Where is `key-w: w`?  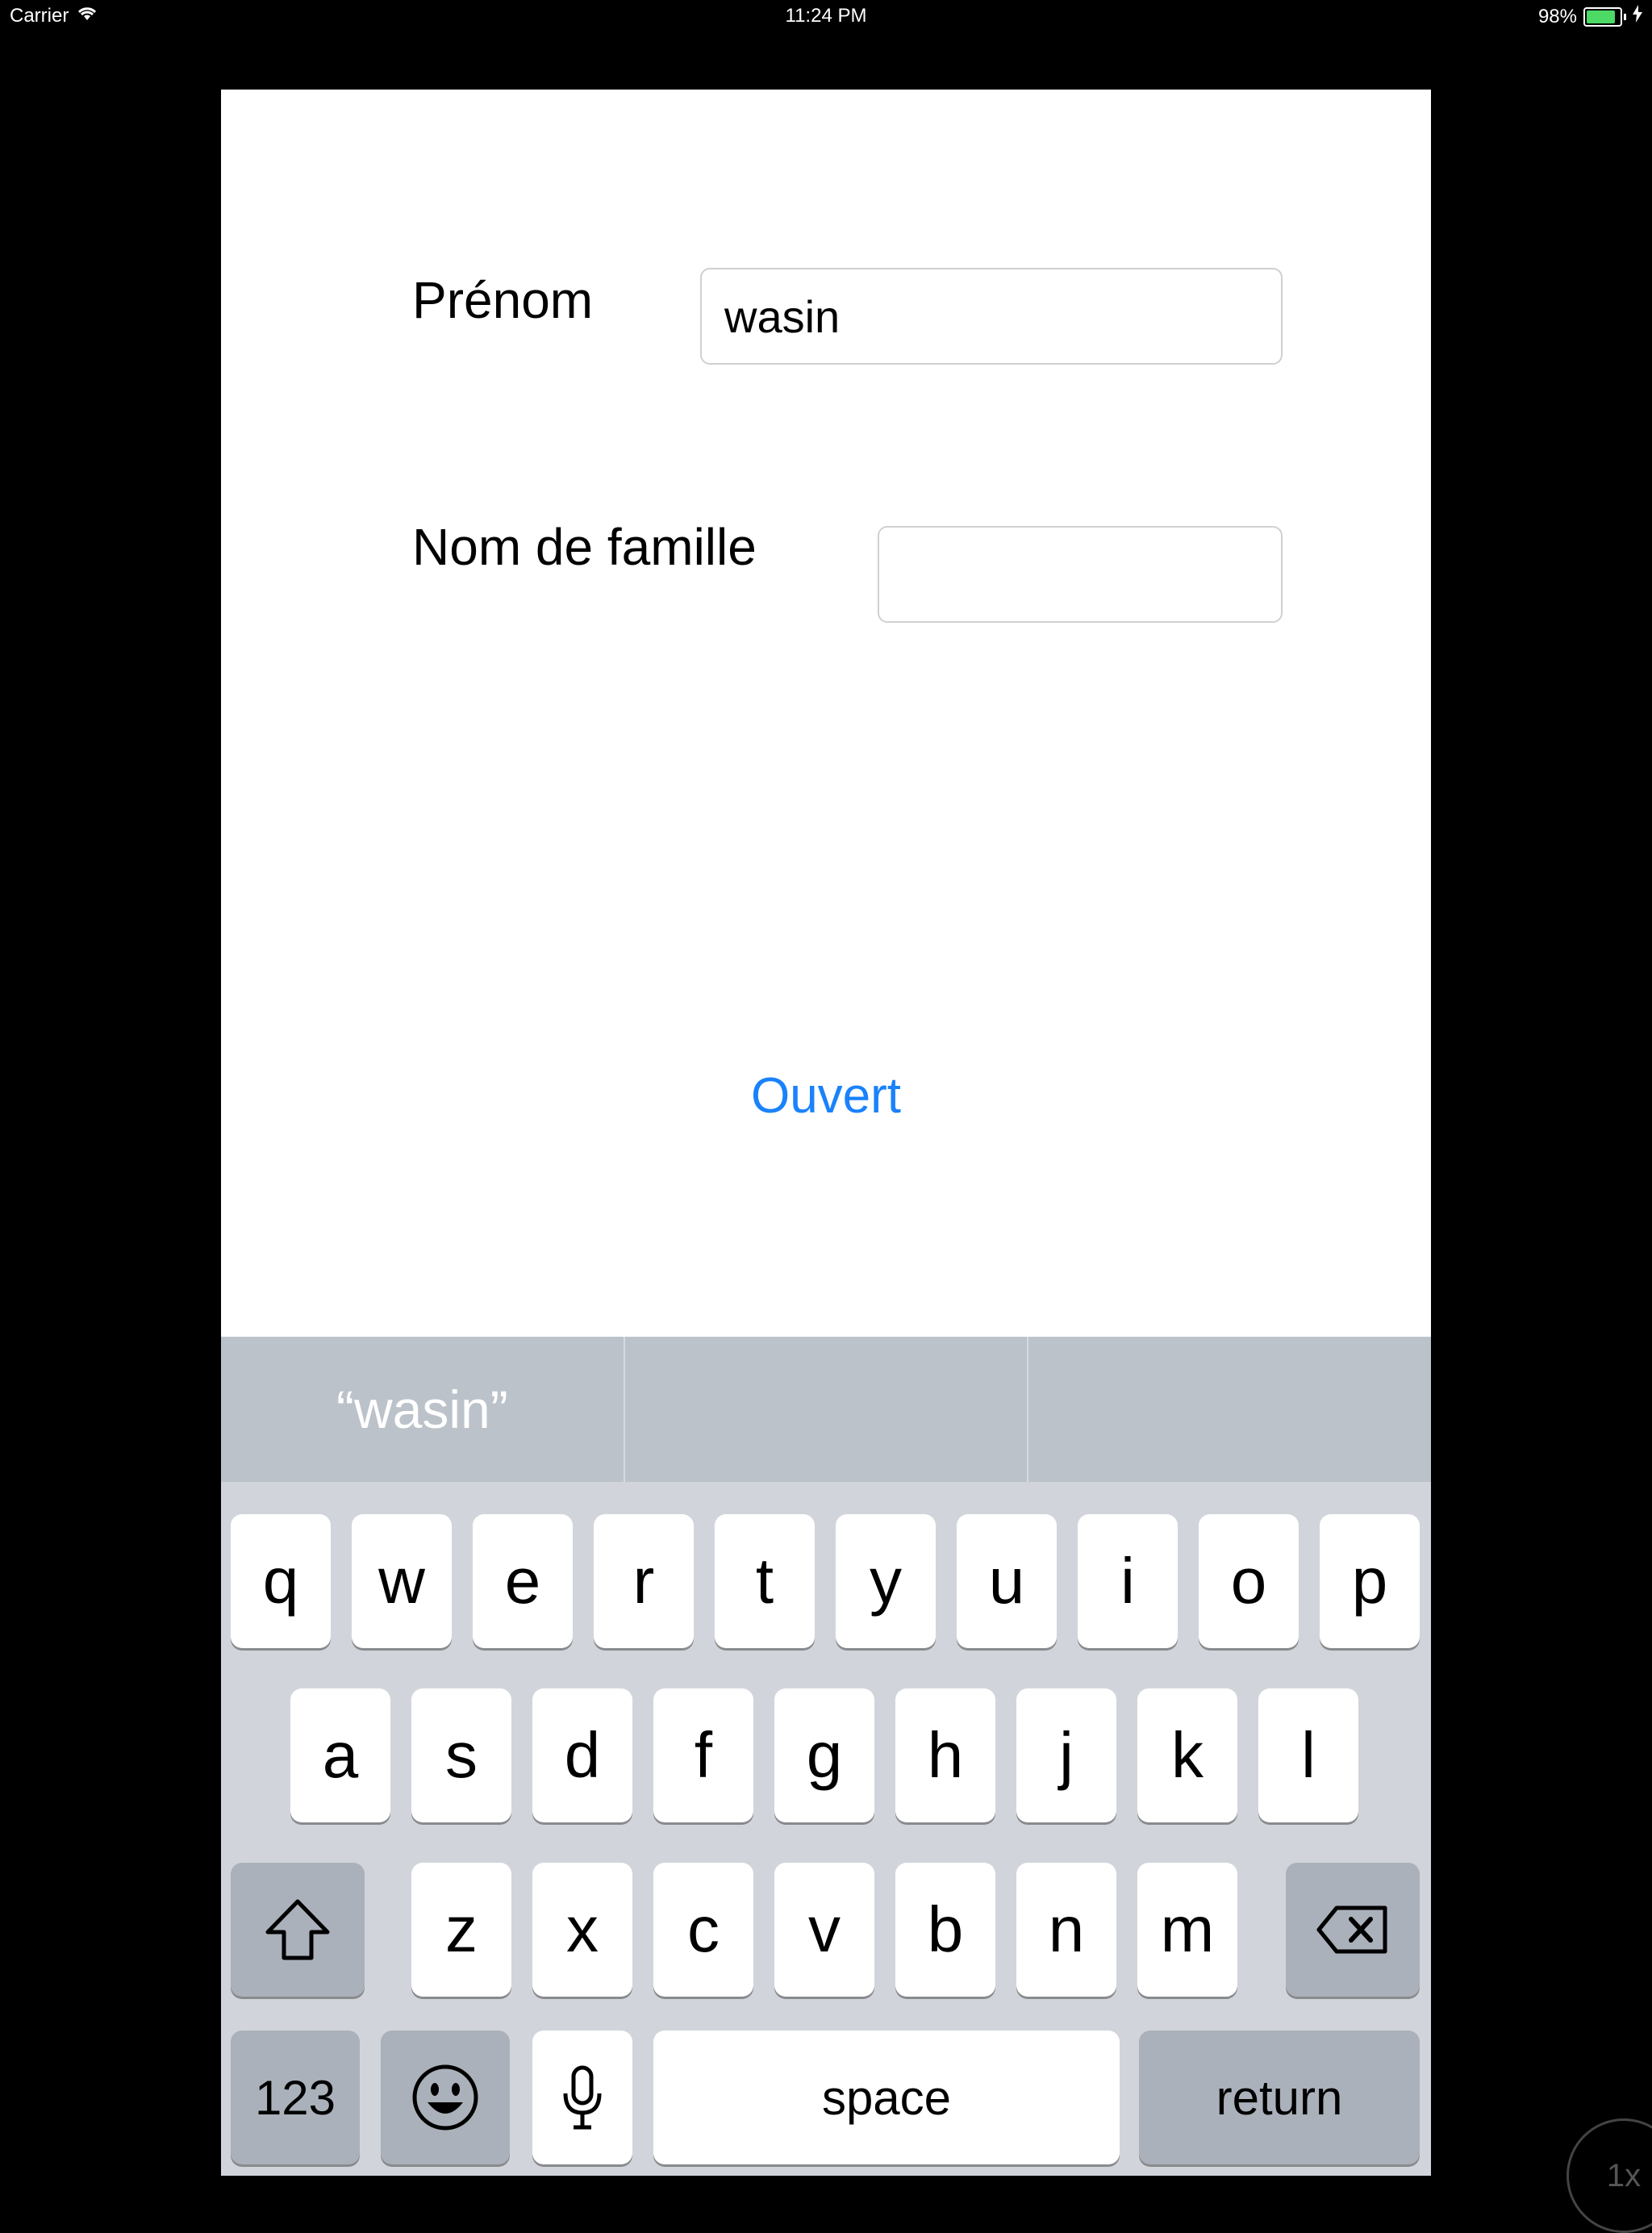 key-w: w is located at coordinates (402, 1581).